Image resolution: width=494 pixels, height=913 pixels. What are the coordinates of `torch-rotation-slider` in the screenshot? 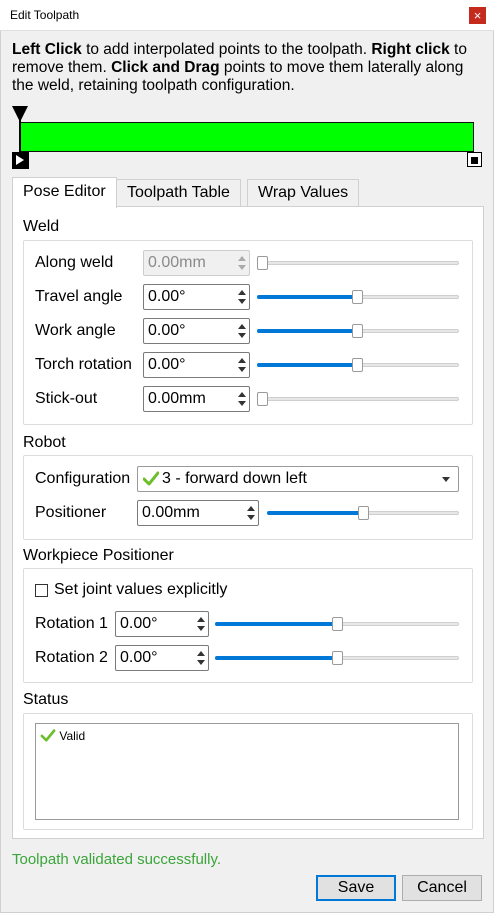 It's located at (358, 365).